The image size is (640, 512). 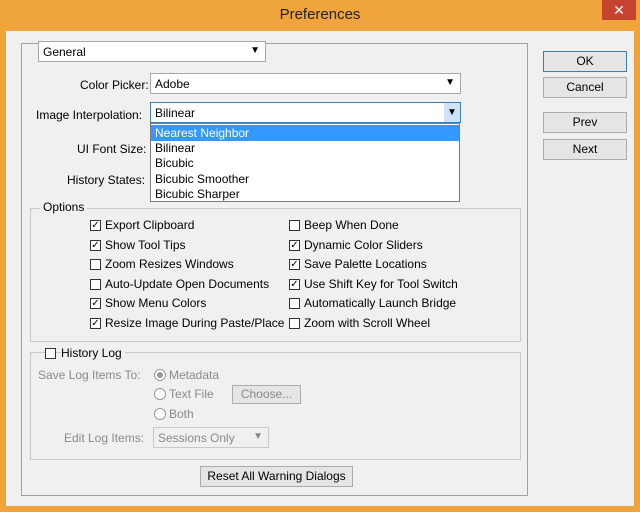 What do you see at coordinates (585, 122) in the screenshot?
I see `prev-button: Prev` at bounding box center [585, 122].